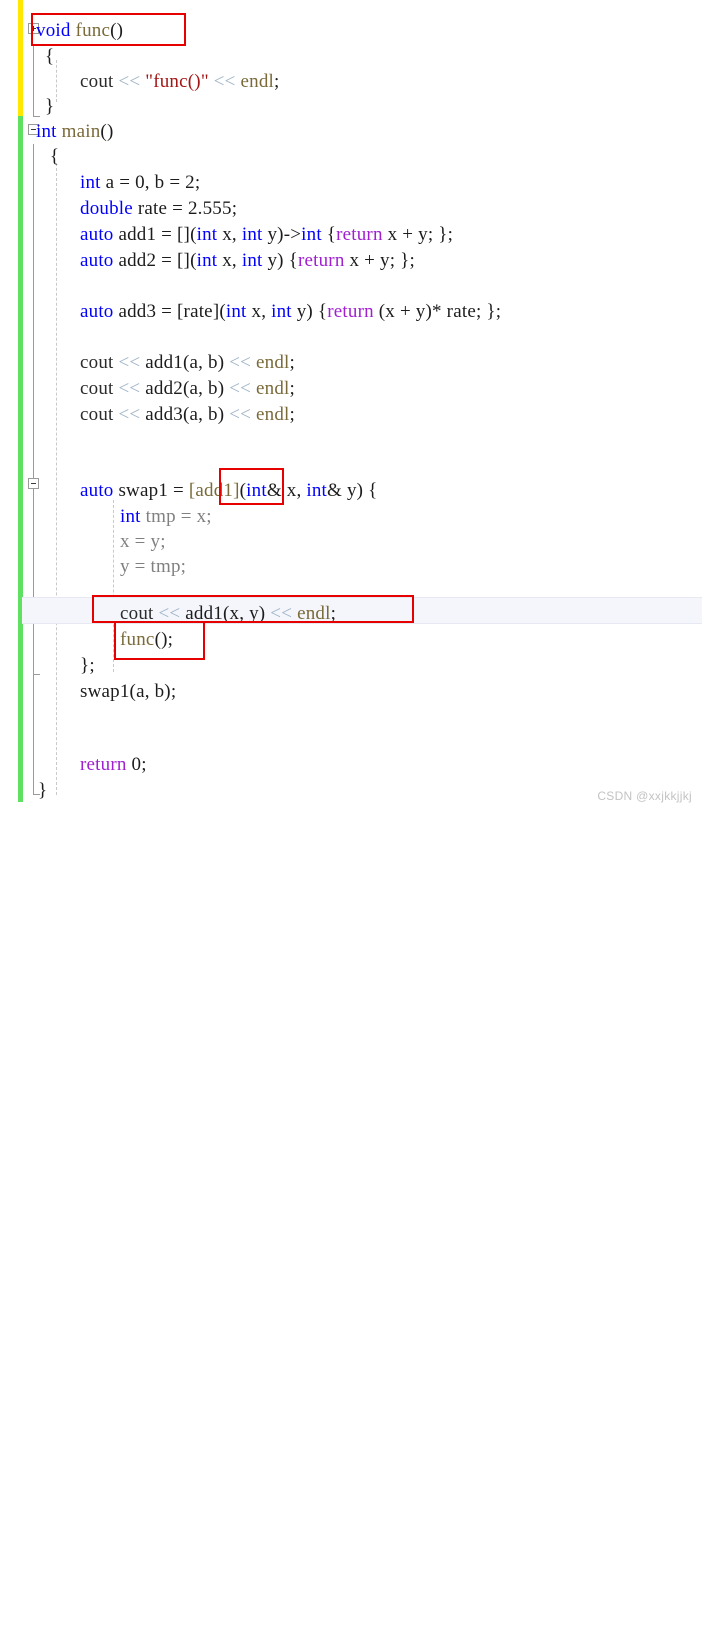 The image size is (702, 1634). I want to click on token-decl-rest: tmp = x;, so click(176, 516).